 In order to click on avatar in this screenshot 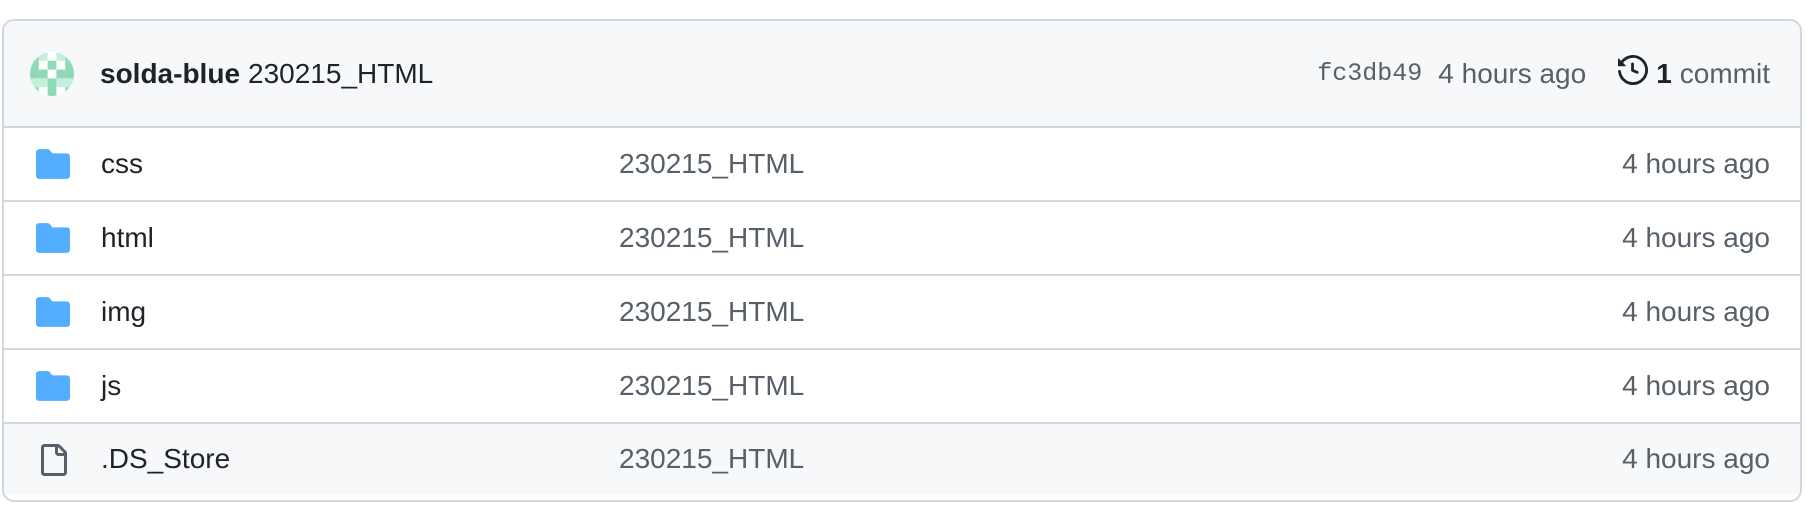, I will do `click(52, 73)`.